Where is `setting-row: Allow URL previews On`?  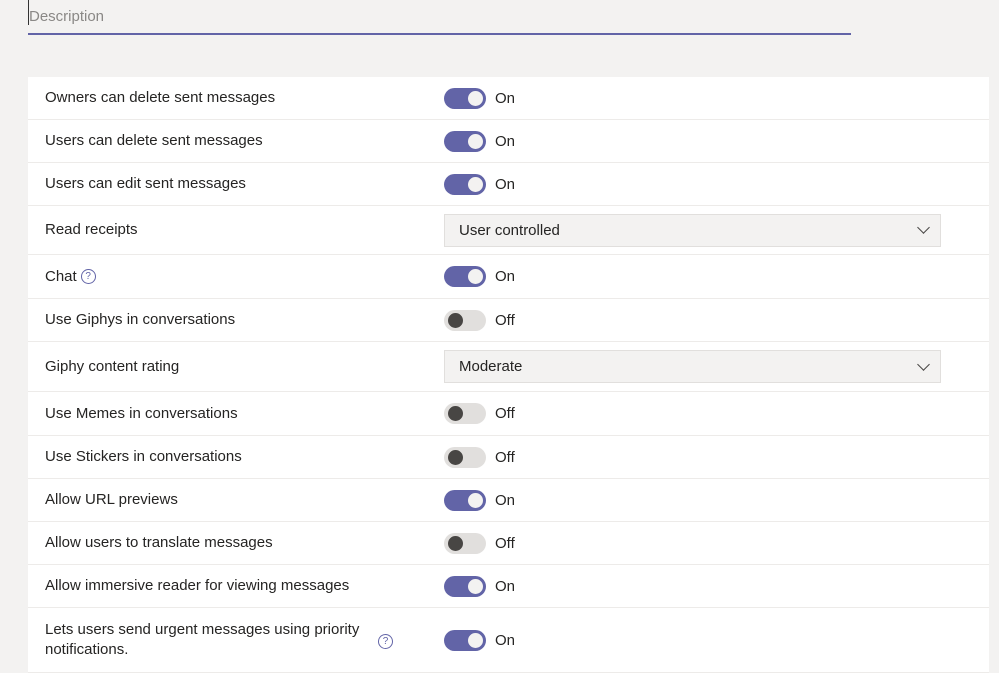
setting-row: Allow URL previews On is located at coordinates (508, 500).